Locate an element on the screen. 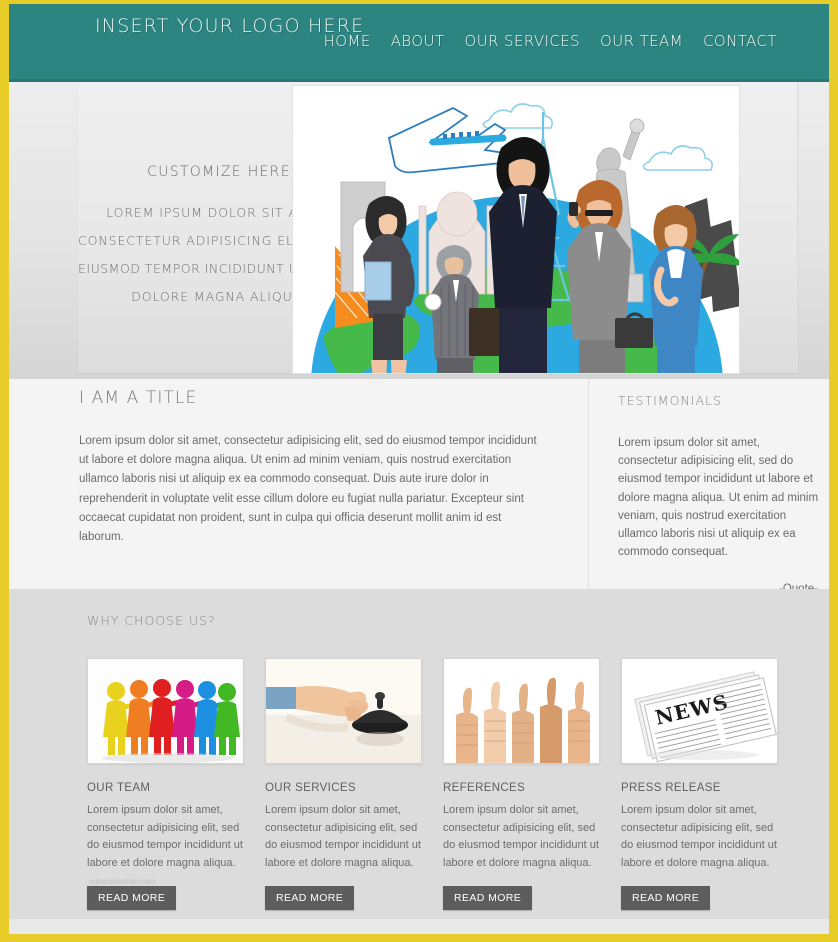 The width and height of the screenshot is (838, 942). card-title-our-team: OUR TEAM is located at coordinates (119, 788).